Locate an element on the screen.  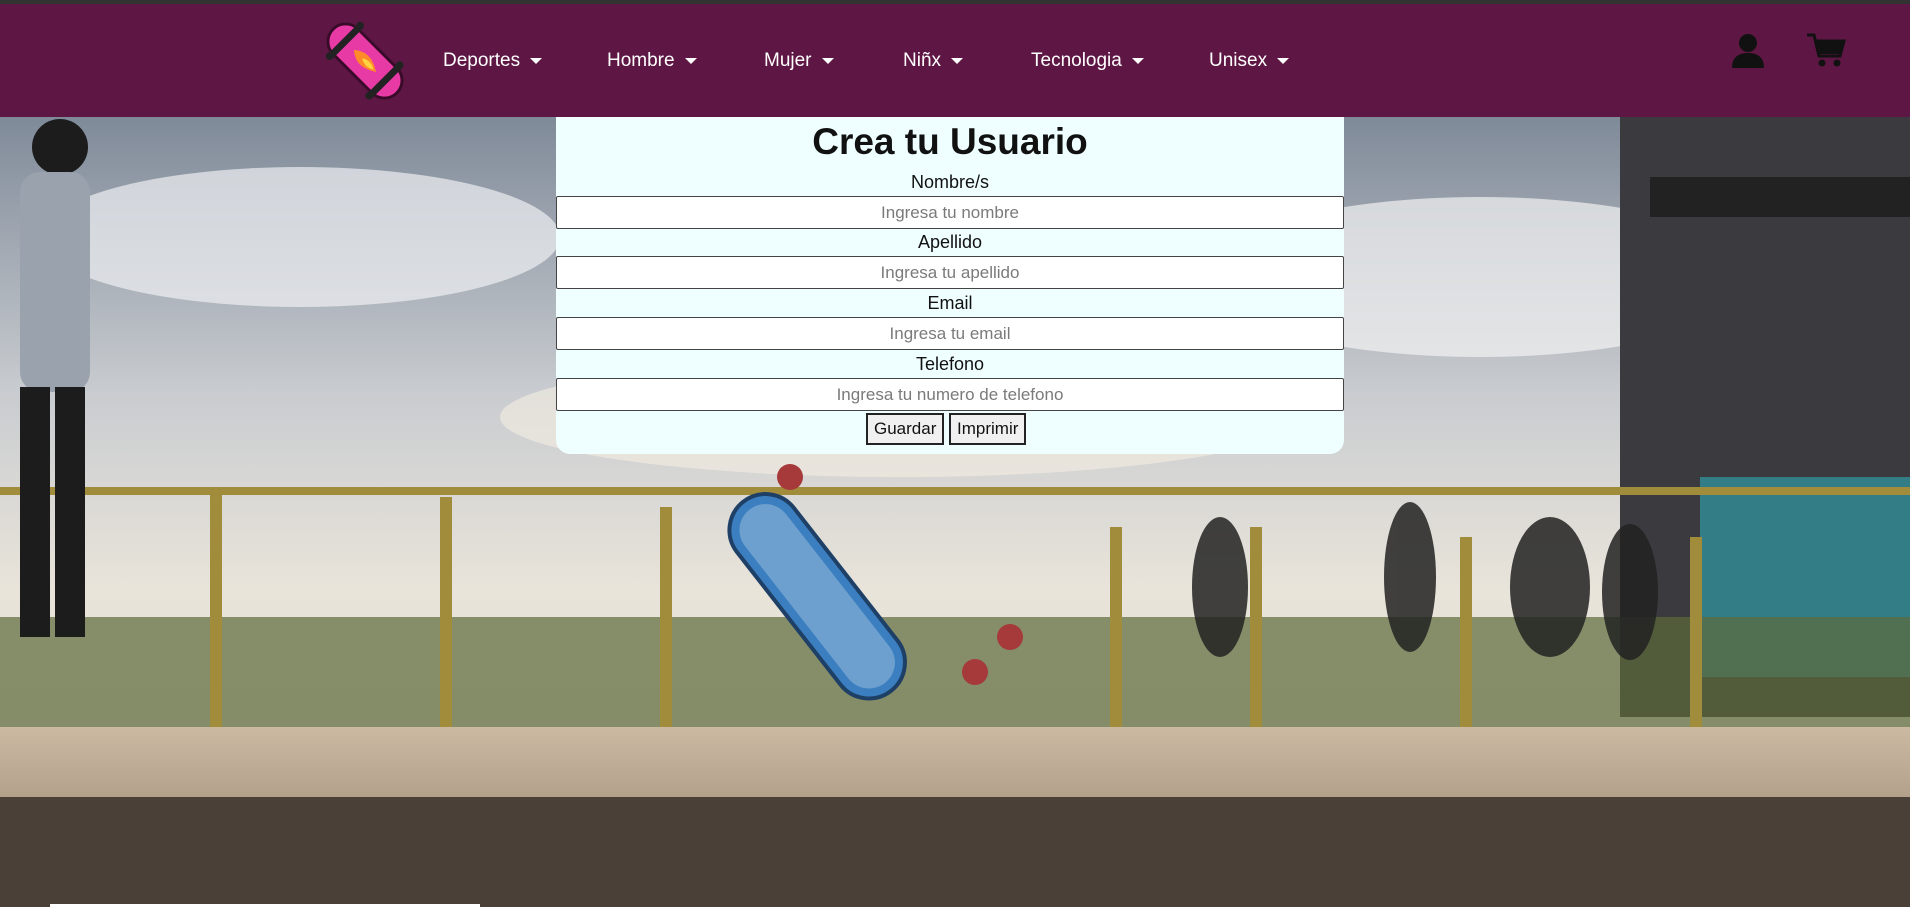
nav-item-unisex: Unisex is located at coordinates (1249, 61).